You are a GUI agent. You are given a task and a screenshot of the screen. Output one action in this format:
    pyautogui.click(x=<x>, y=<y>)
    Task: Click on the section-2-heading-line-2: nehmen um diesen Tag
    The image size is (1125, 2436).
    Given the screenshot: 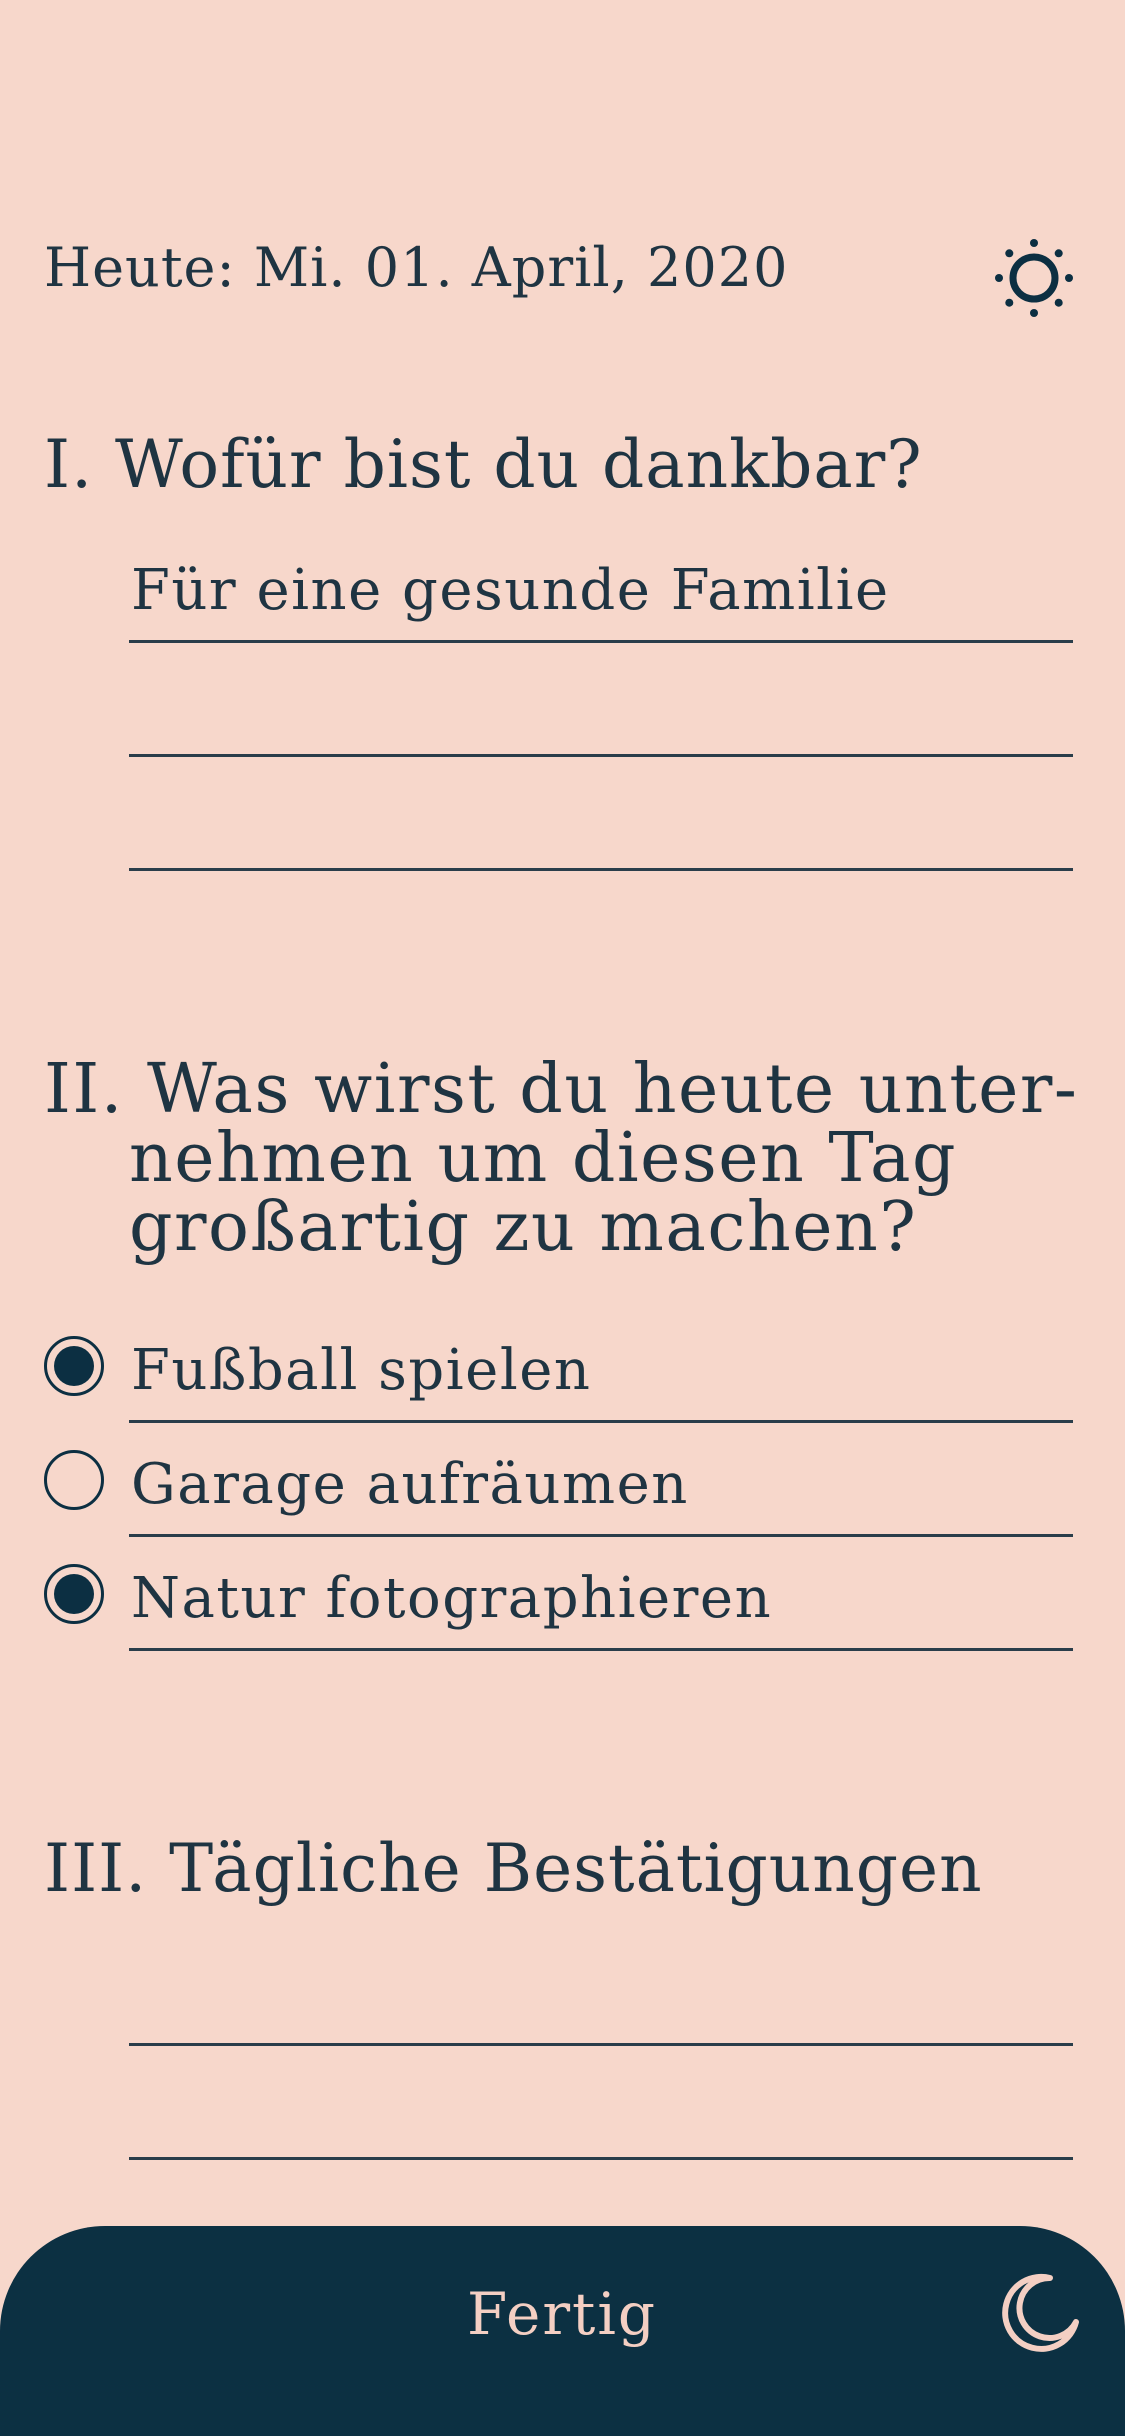 What is the action you would take?
    pyautogui.click(x=543, y=1158)
    